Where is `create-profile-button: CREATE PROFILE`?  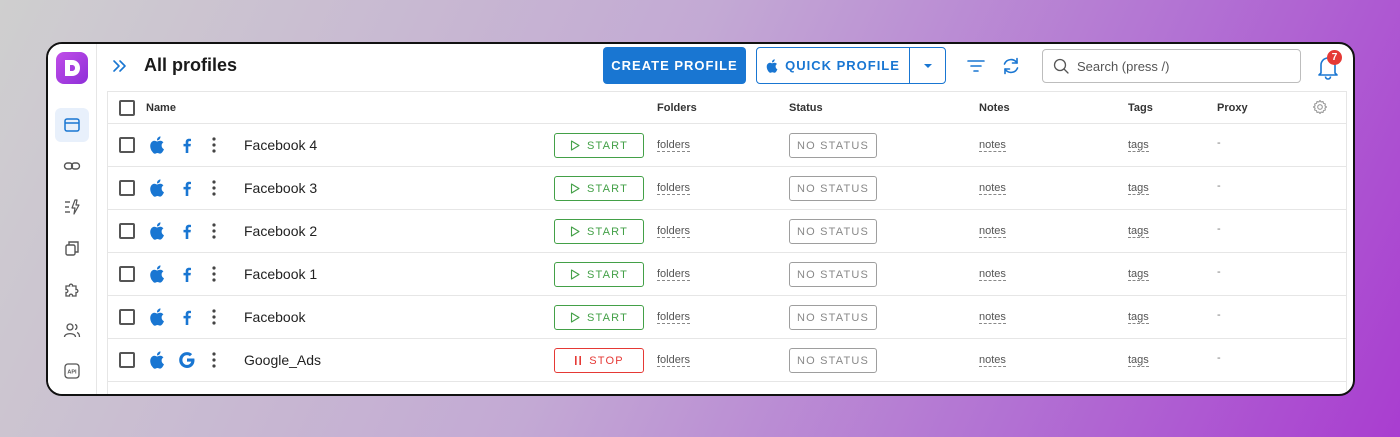
create-profile-button: CREATE PROFILE is located at coordinates (674, 65).